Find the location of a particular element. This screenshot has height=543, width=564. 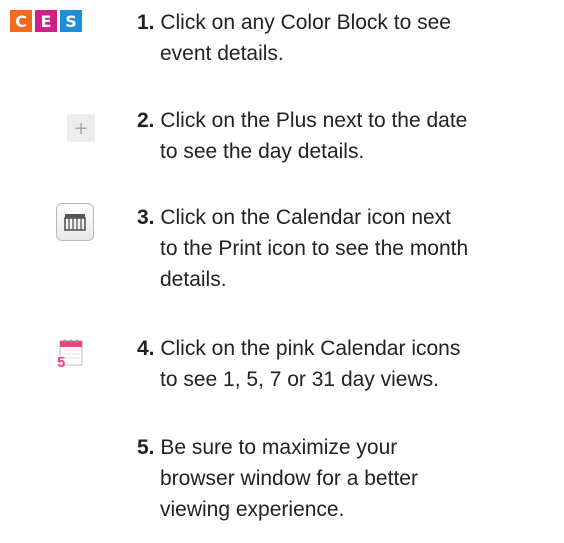

step-4-number: 4. is located at coordinates (146, 348).